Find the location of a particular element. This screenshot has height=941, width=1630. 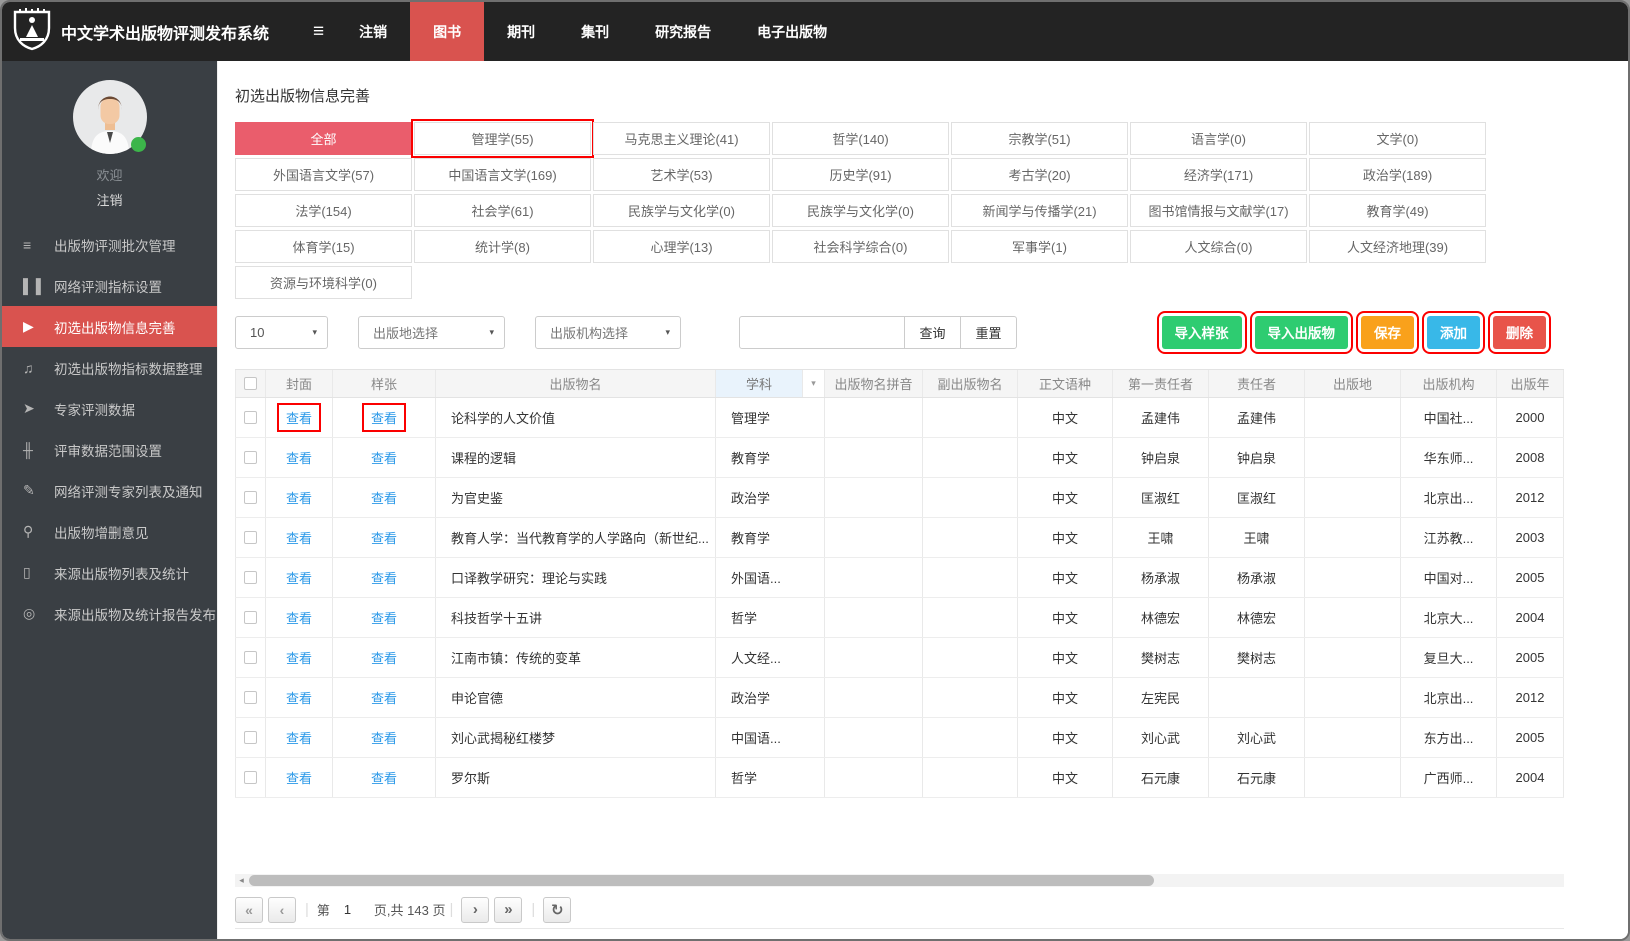

category-button: 语言学(0) is located at coordinates (1218, 138).